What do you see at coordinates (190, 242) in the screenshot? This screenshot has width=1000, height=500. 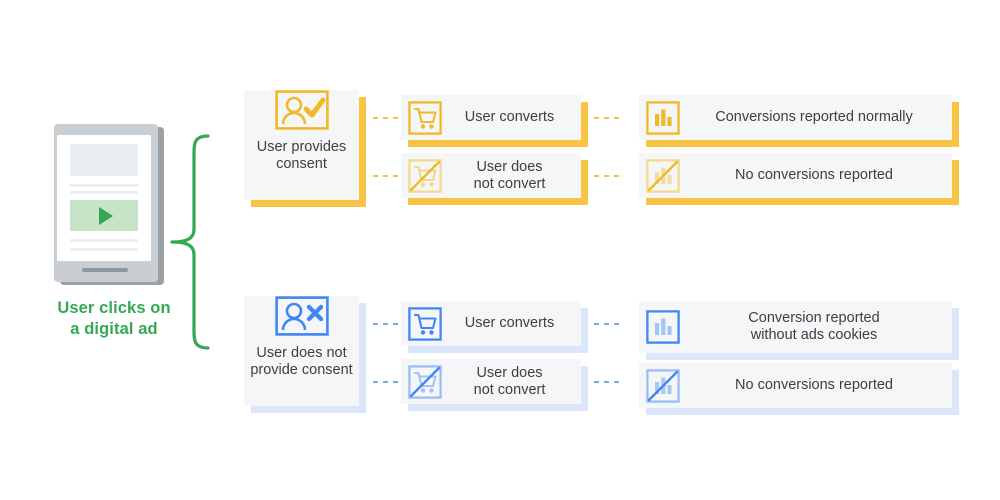 I see `curly-brace-icon` at bounding box center [190, 242].